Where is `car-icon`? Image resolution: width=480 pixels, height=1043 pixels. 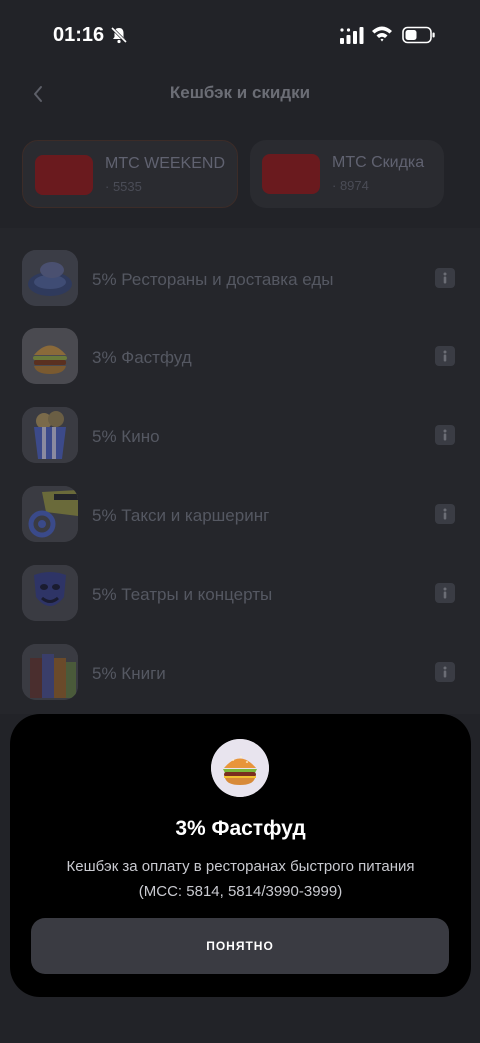 car-icon is located at coordinates (50, 514).